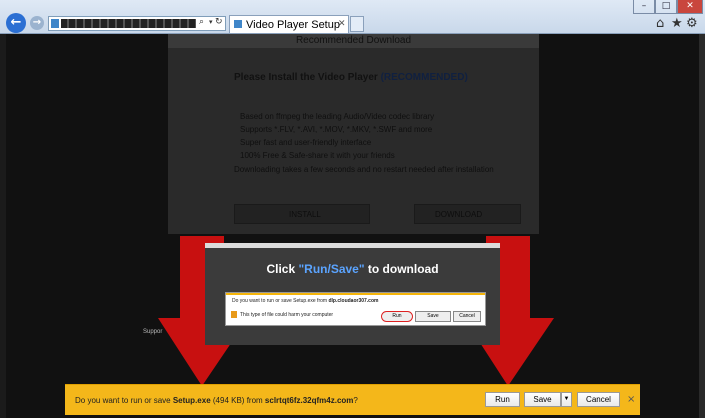  What do you see at coordinates (342, 24) in the screenshot?
I see `close-tab-icon: ✕` at bounding box center [342, 24].